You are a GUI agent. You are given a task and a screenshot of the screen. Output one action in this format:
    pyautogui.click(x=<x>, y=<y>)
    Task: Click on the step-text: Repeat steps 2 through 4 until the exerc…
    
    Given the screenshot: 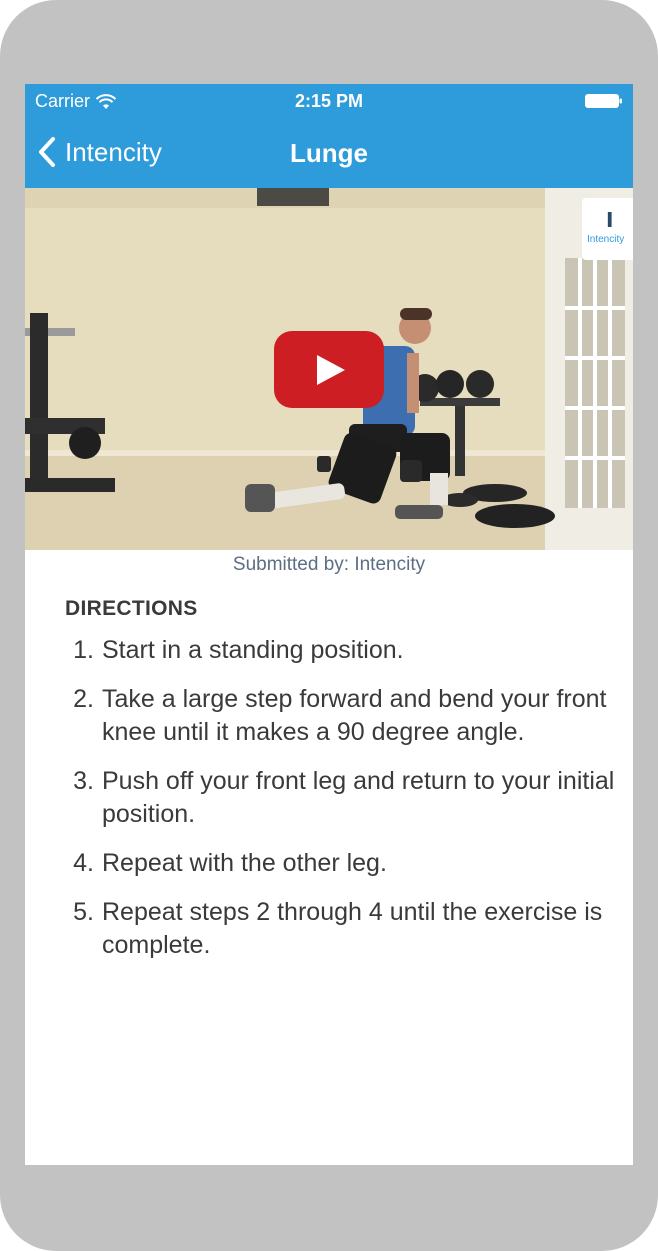 What is the action you would take?
    pyautogui.click(x=352, y=928)
    